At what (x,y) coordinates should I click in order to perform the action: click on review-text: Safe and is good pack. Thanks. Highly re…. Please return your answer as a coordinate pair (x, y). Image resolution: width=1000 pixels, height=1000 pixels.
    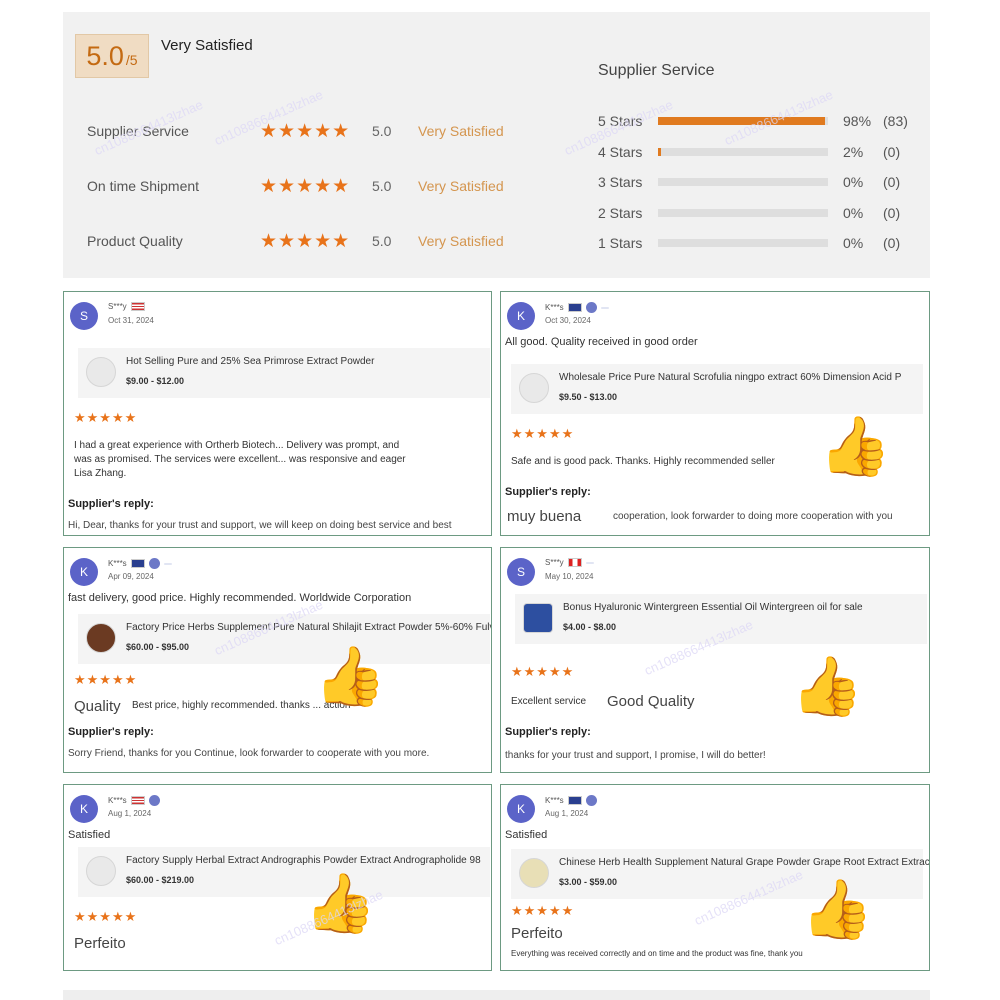
    Looking at the image, I should click on (643, 461).